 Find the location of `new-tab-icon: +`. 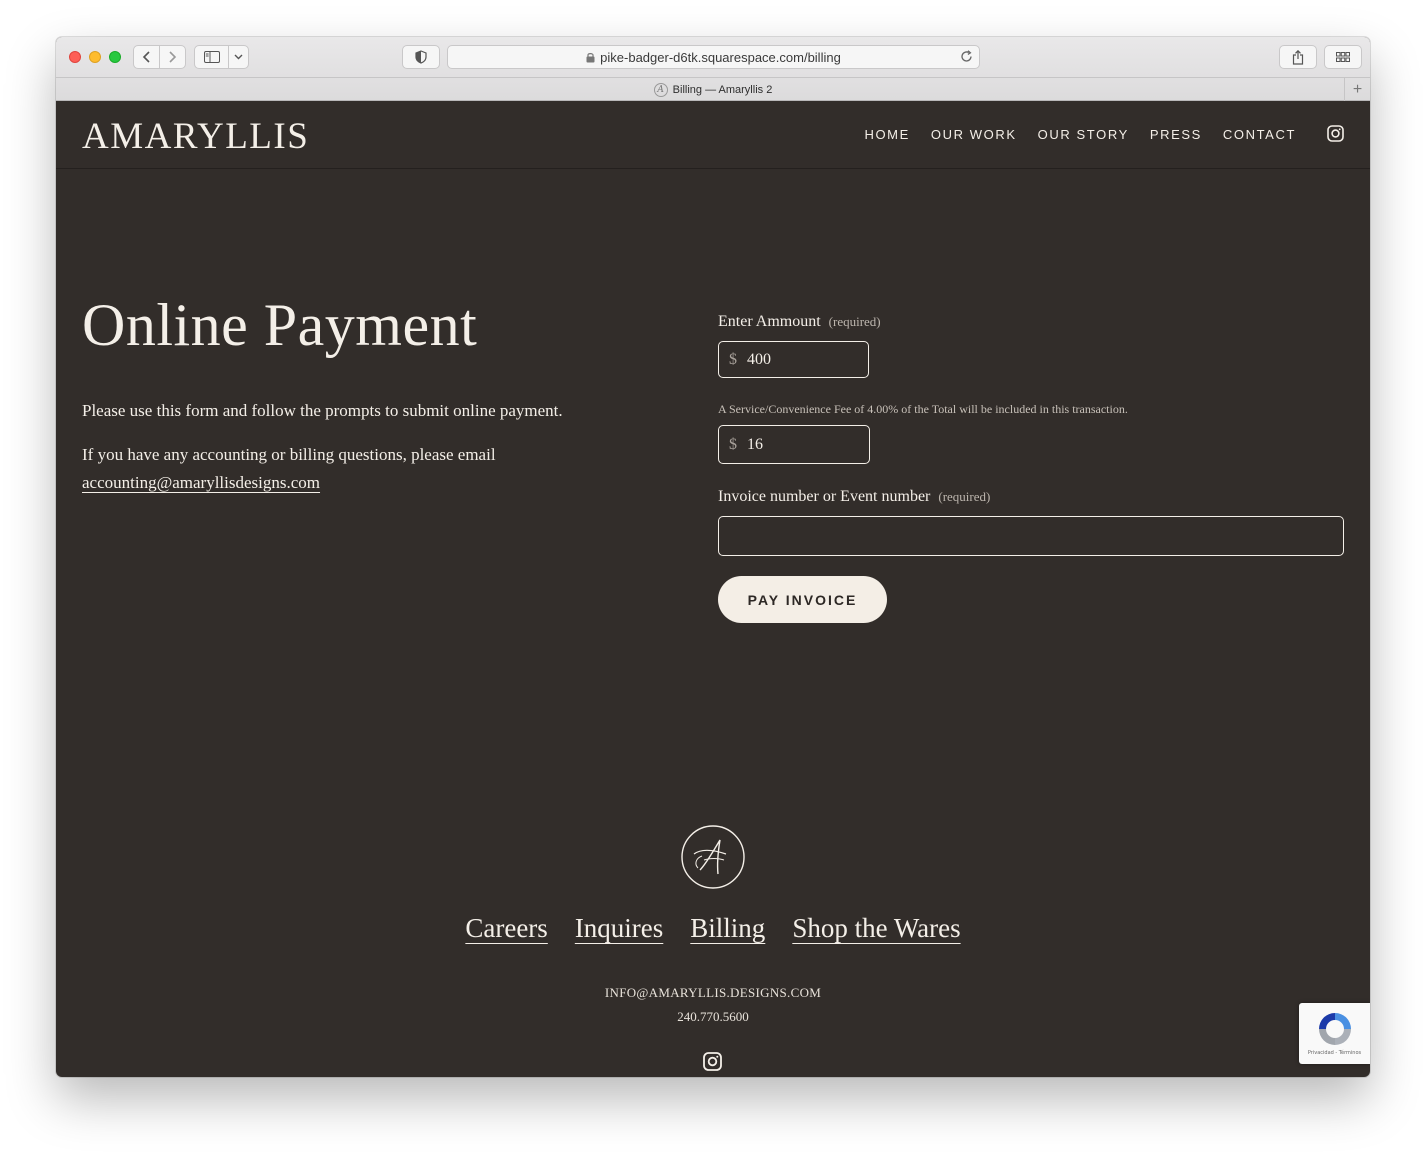

new-tab-icon: + is located at coordinates (1357, 89).